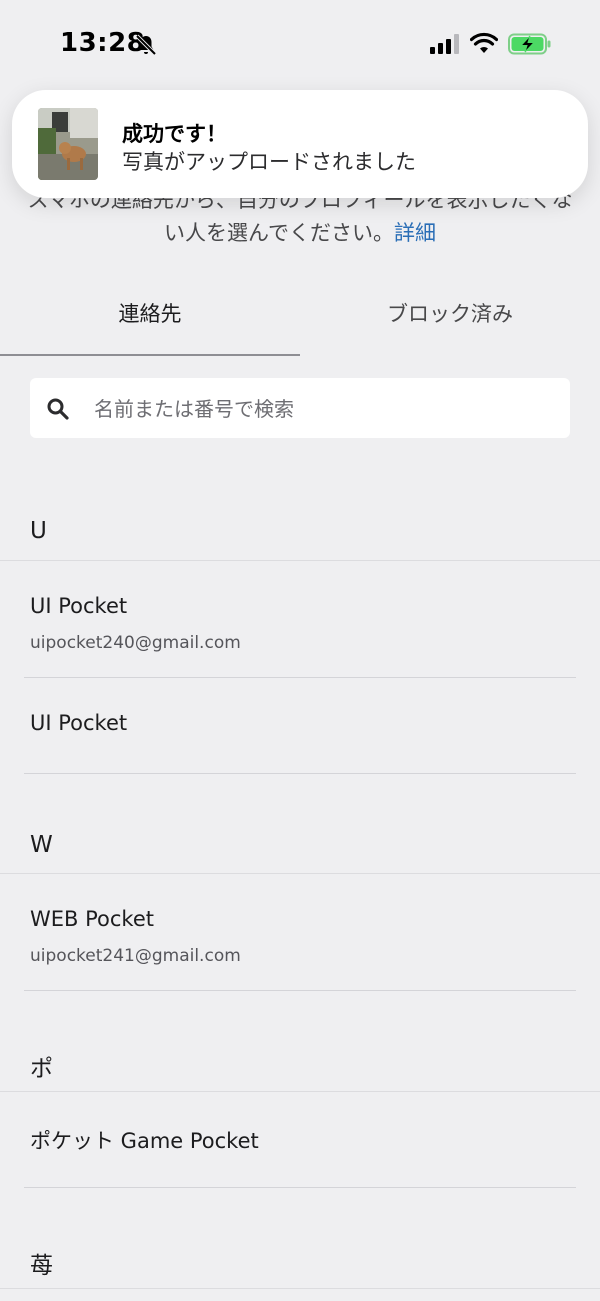 The height and width of the screenshot is (1301, 600). I want to click on contact-row: UI Pocket uipocket240@gmail.com, so click(300, 619).